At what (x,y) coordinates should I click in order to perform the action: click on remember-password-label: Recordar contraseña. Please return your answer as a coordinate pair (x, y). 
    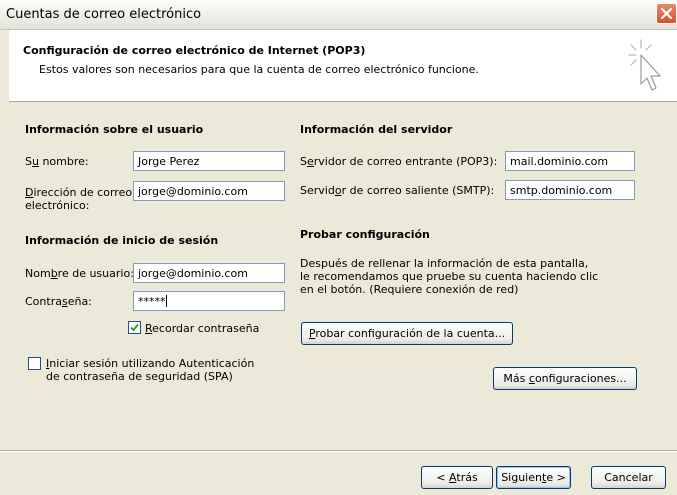
    Looking at the image, I should click on (202, 328).